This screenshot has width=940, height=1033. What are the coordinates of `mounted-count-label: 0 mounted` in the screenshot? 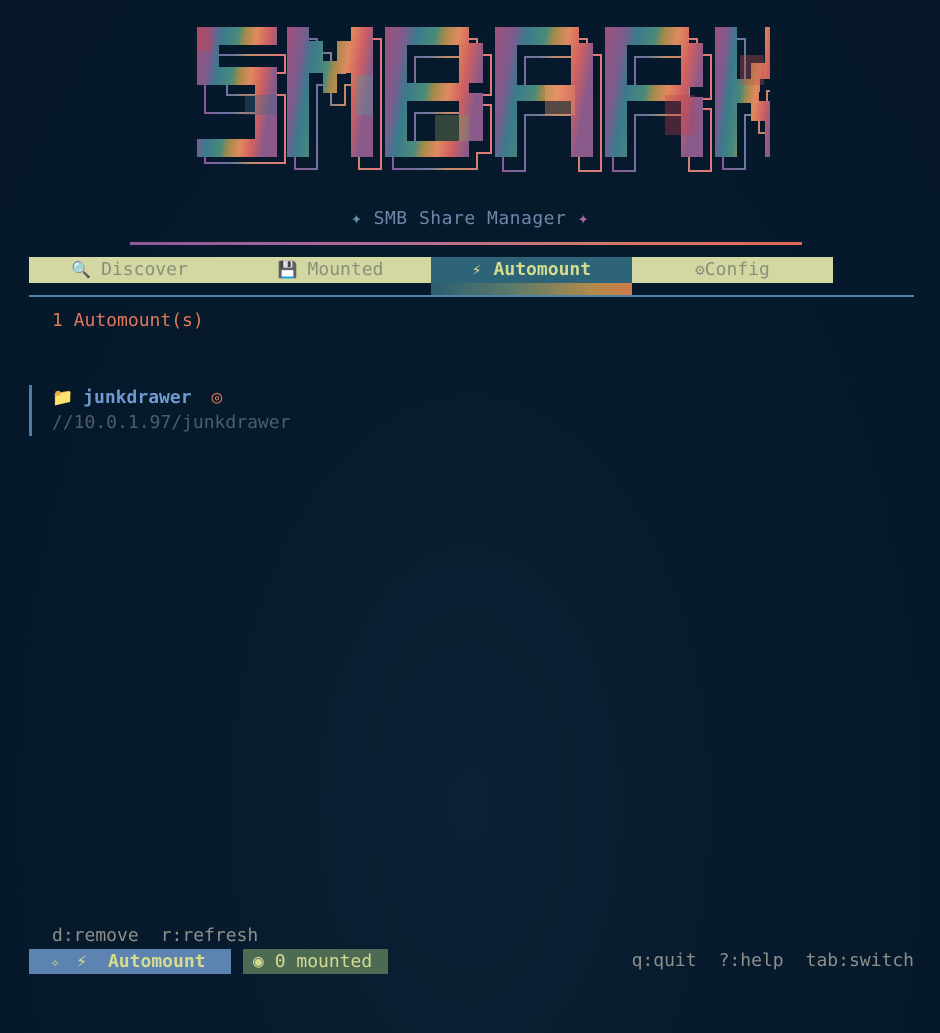 It's located at (323, 961).